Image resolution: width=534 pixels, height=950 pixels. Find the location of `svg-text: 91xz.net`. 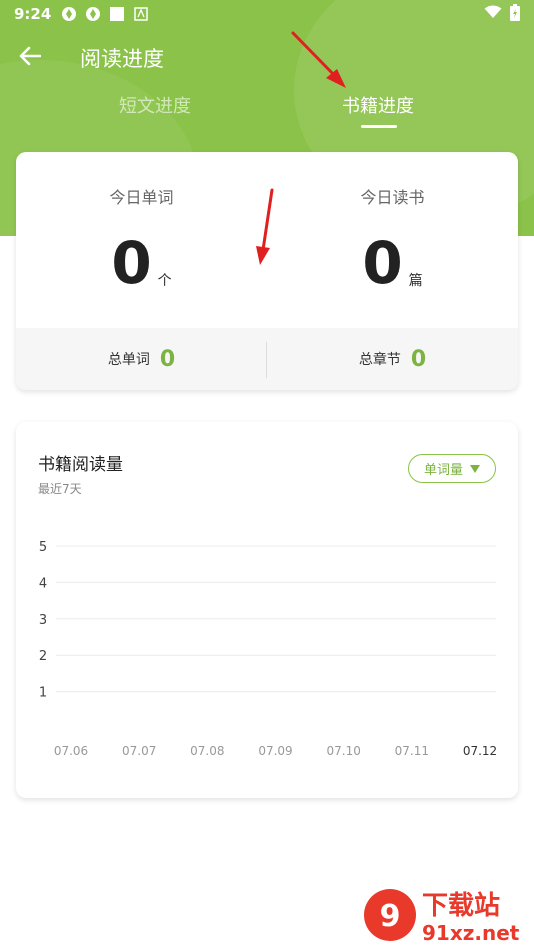

svg-text: 91xz.net is located at coordinates (471, 933).